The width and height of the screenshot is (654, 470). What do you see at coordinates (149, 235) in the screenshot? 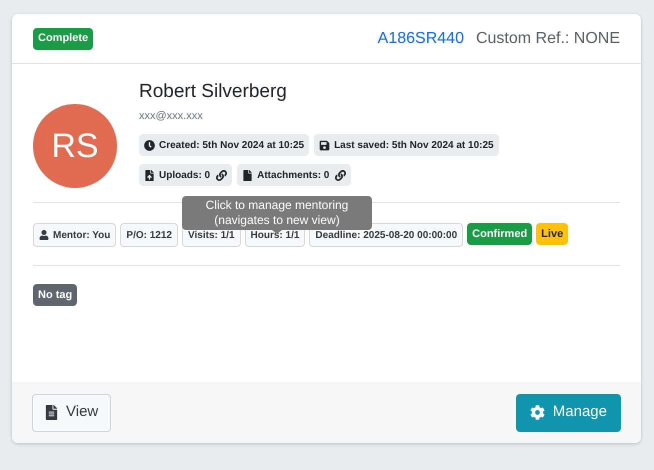
I see `detail-badge: P/O: 1212` at bounding box center [149, 235].